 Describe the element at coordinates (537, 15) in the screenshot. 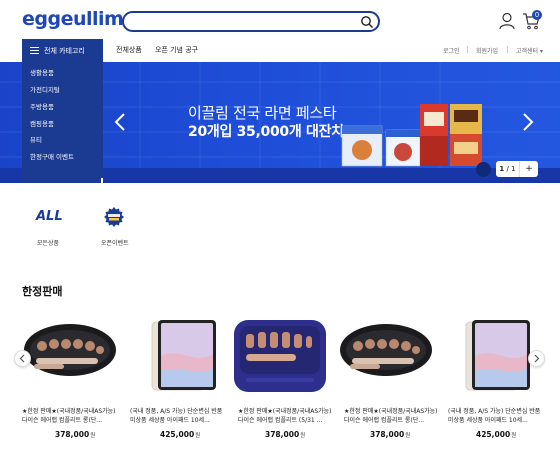

I see `cart-count-badge: 0` at that location.